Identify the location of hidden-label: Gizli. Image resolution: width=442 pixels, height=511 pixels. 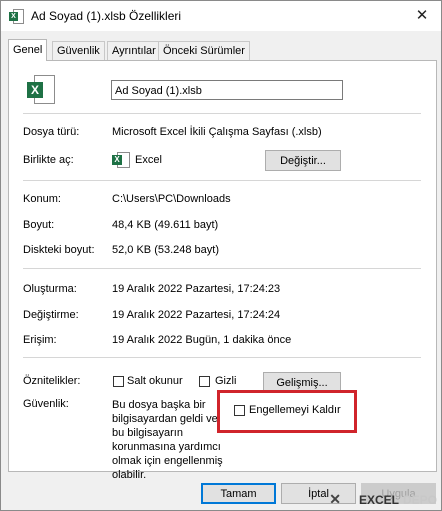
(226, 381).